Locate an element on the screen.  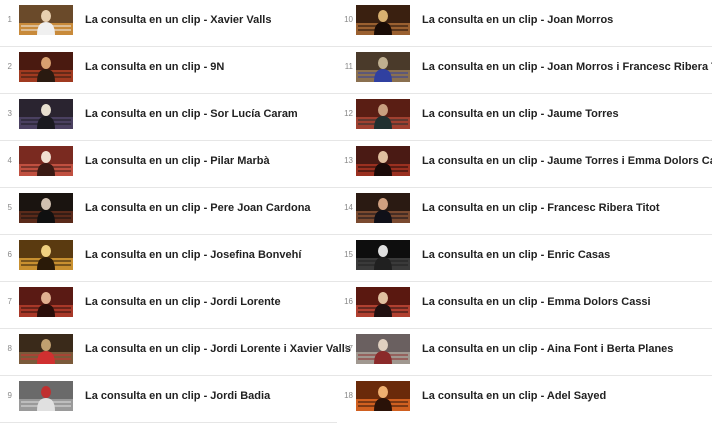
video-title-link: La consulta en un clip - Adel Sayed is located at coordinates (514, 396).